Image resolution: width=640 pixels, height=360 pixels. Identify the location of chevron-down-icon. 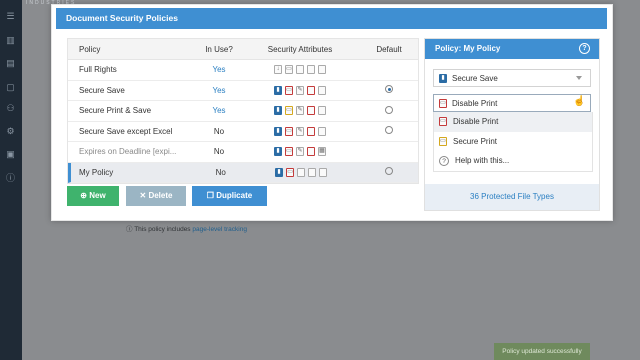
(579, 78).